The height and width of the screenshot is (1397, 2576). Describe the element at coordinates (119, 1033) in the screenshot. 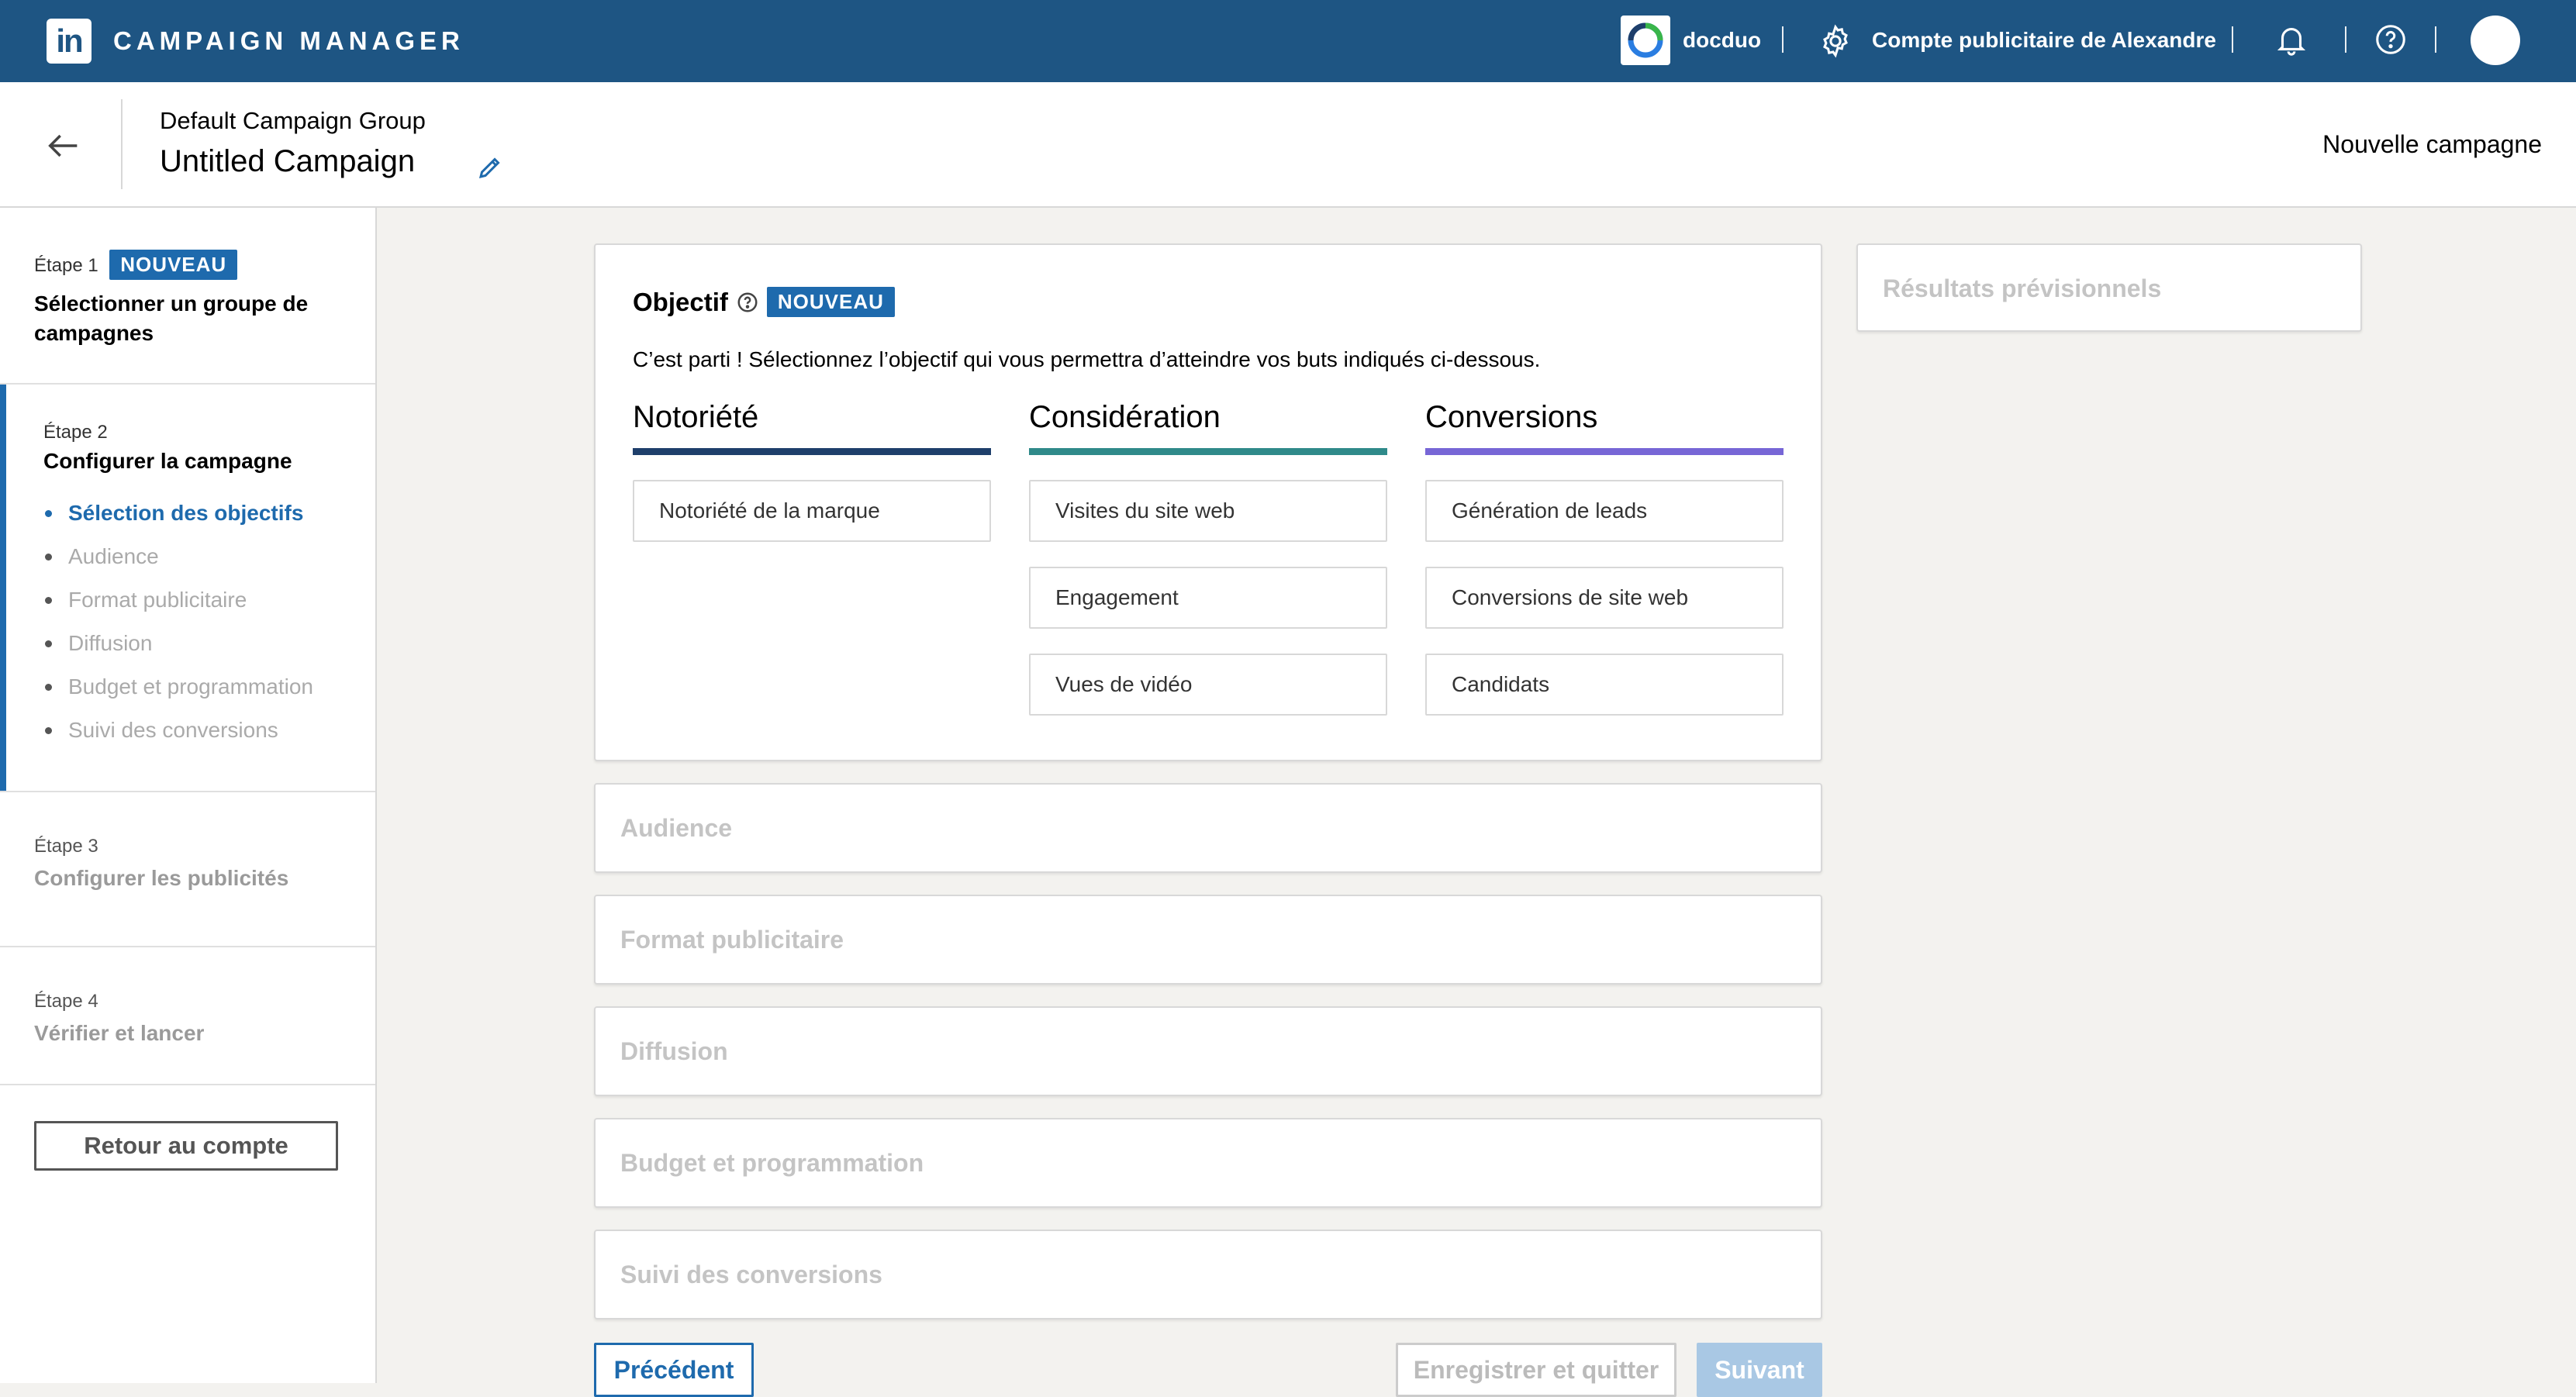

I see `step-title: Vérifier et lancer` at that location.